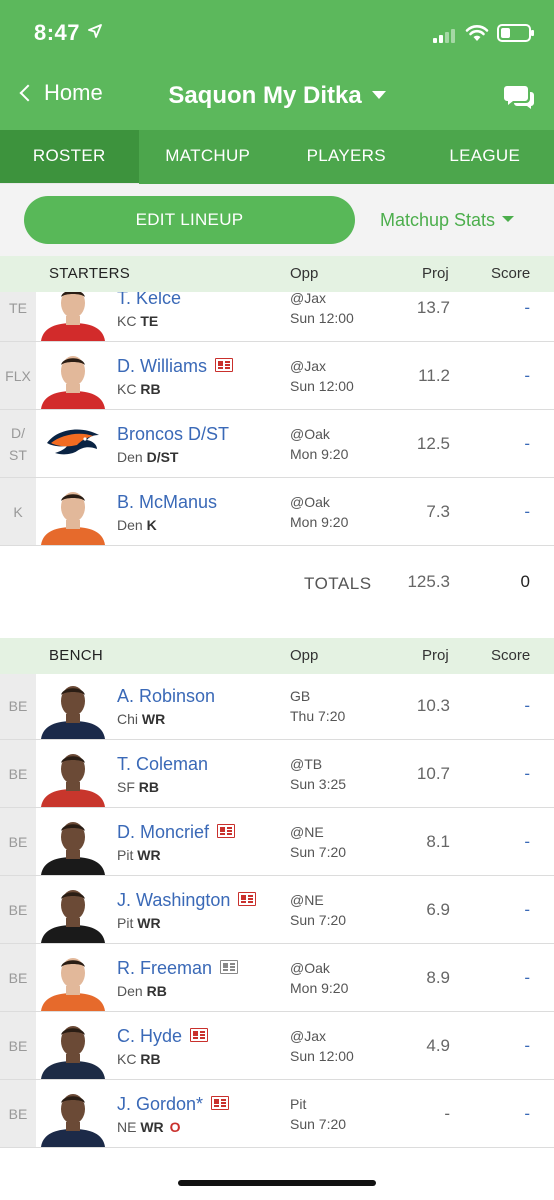  Describe the element at coordinates (277, 376) in the screenshot. I see `player-row: FLX D. Williams KC RB @Jax Sun 12:00 11.2 -` at that location.